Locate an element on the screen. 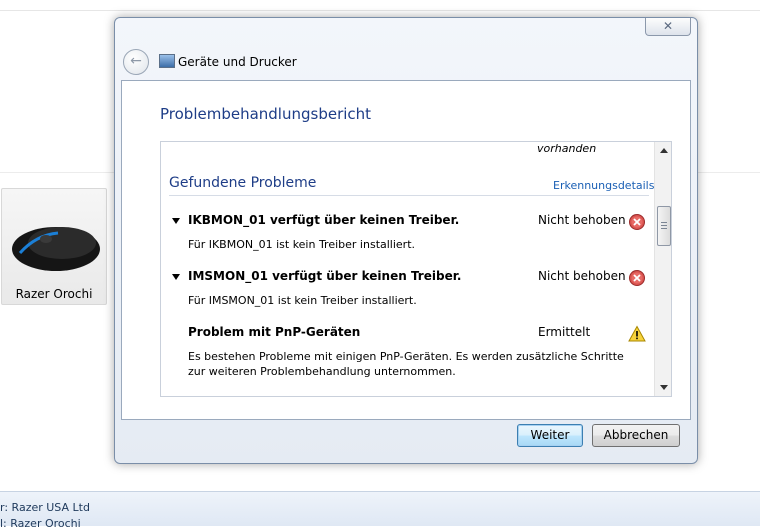 This screenshot has width=760, height=530. detail-model: l: Razer Orochi is located at coordinates (40, 523).